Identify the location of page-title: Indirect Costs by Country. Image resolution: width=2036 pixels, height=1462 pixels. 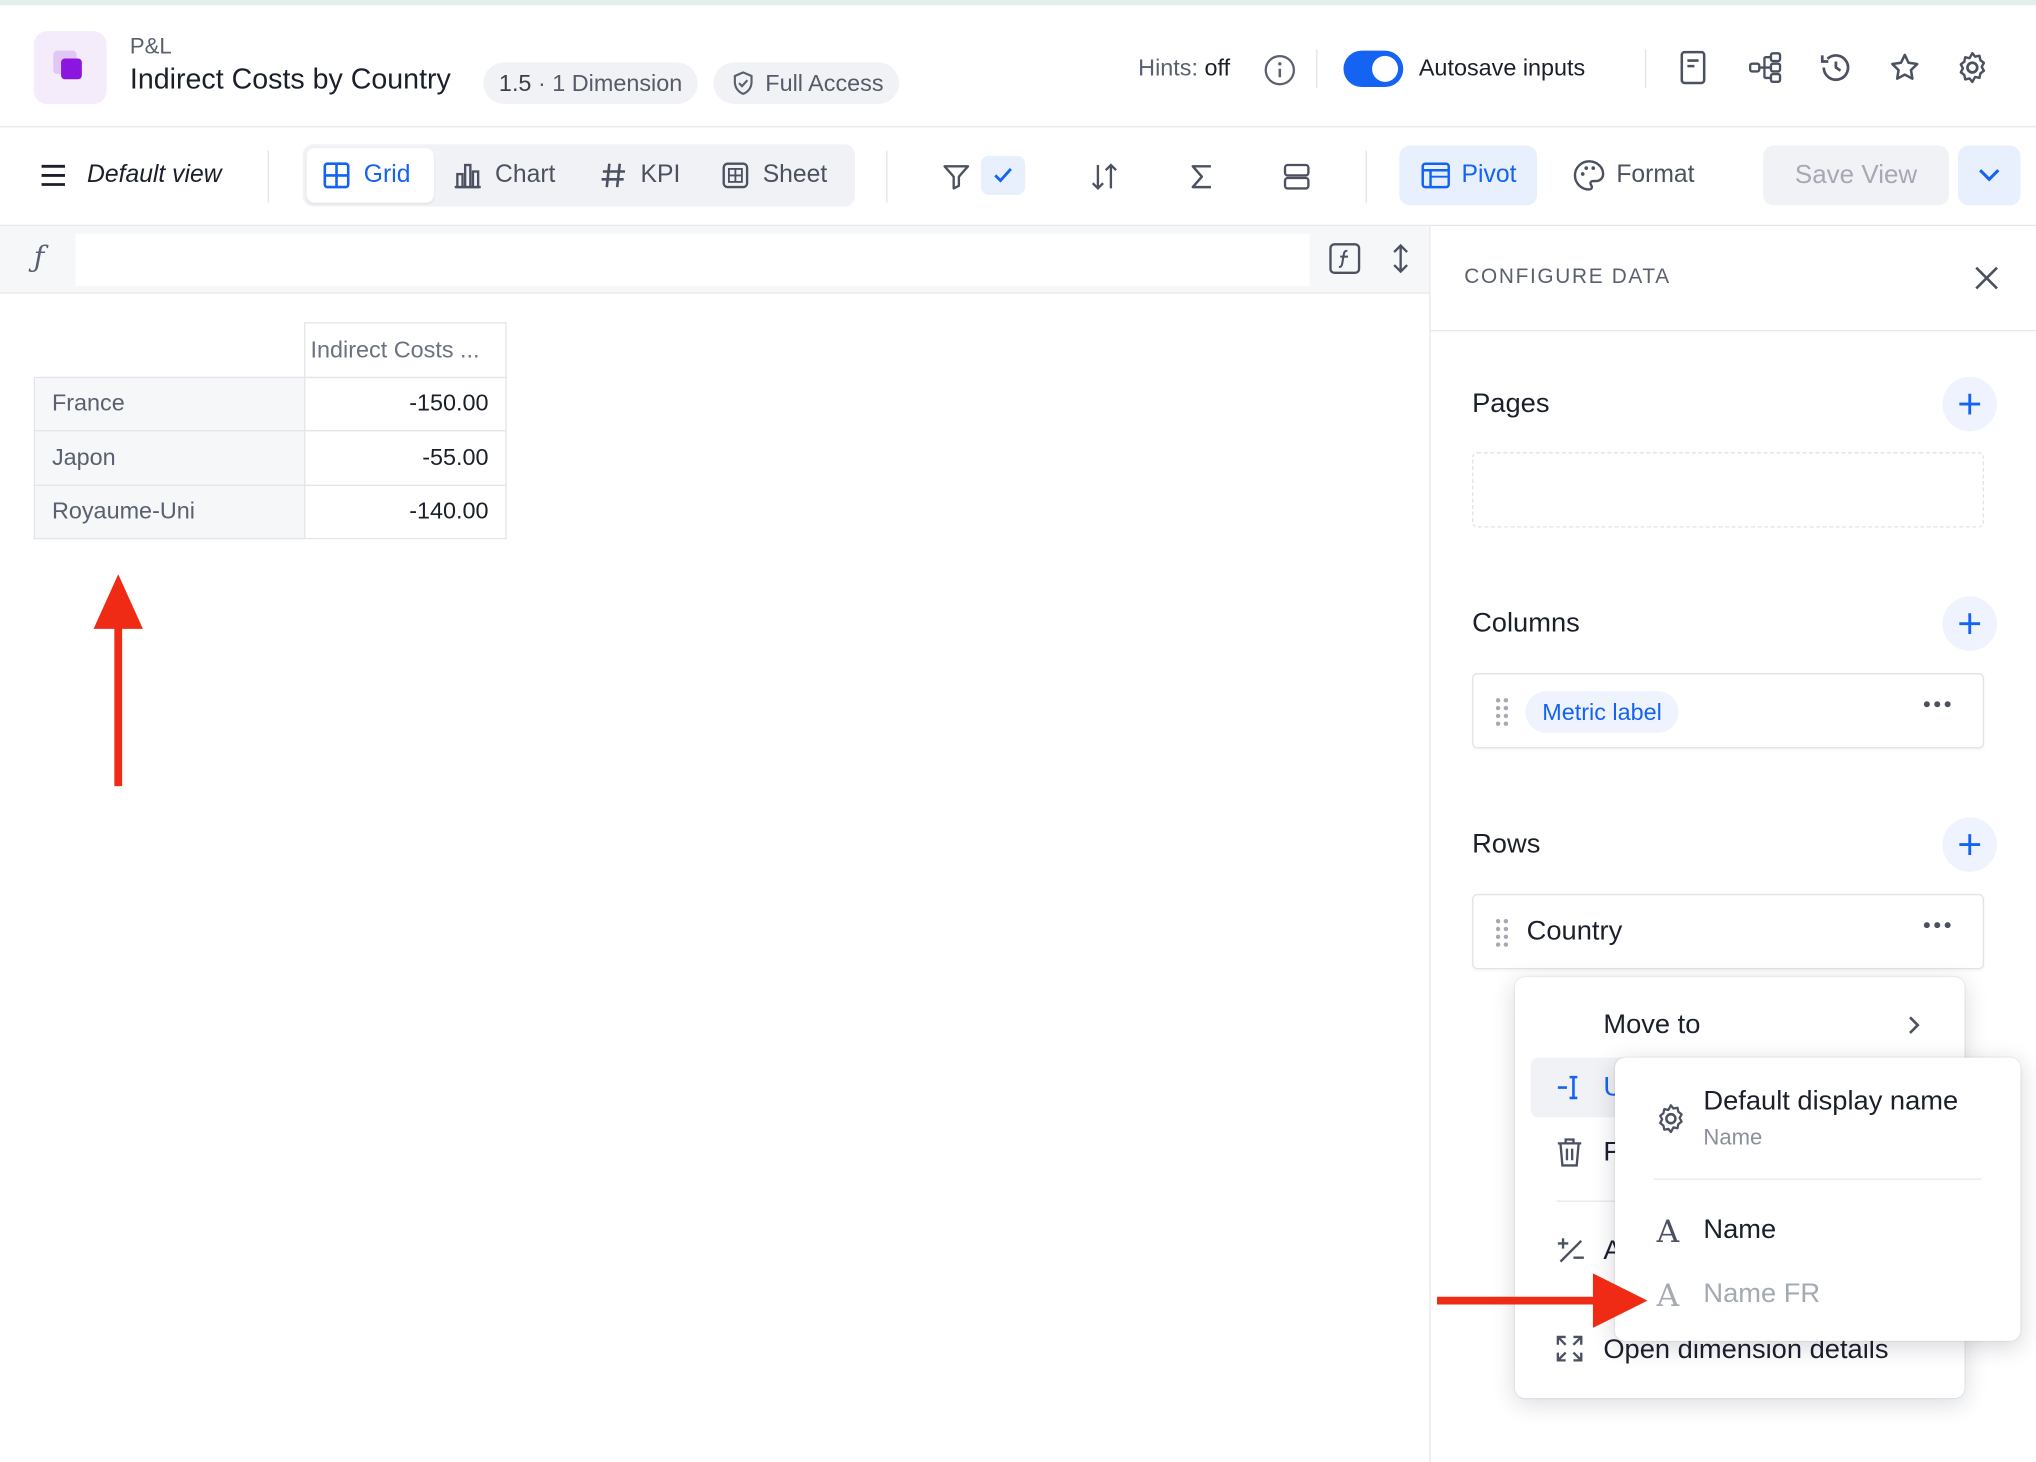
(290, 78).